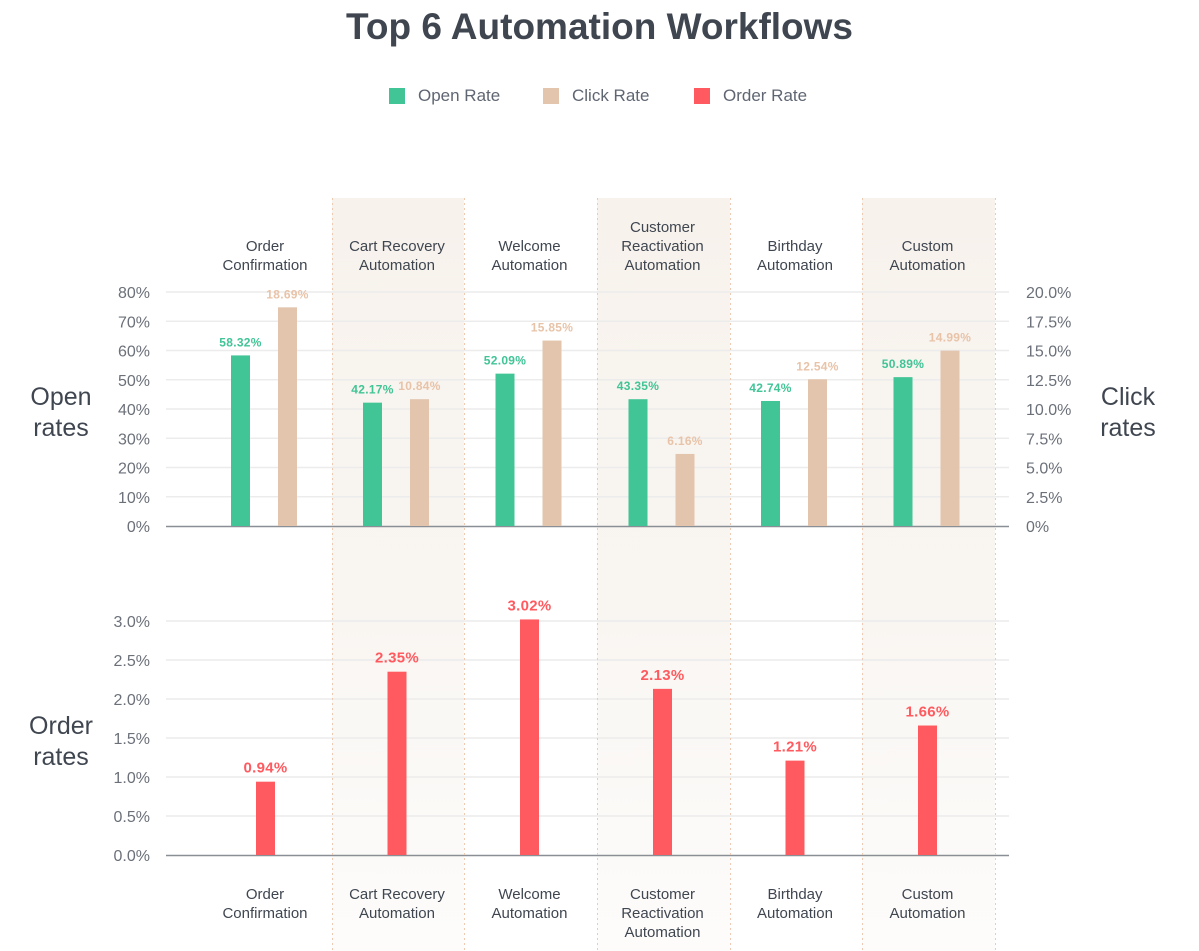 The width and height of the screenshot is (1199, 951). Describe the element at coordinates (529, 605) in the screenshot. I see `data-label-order-rate: 3.02%` at that location.